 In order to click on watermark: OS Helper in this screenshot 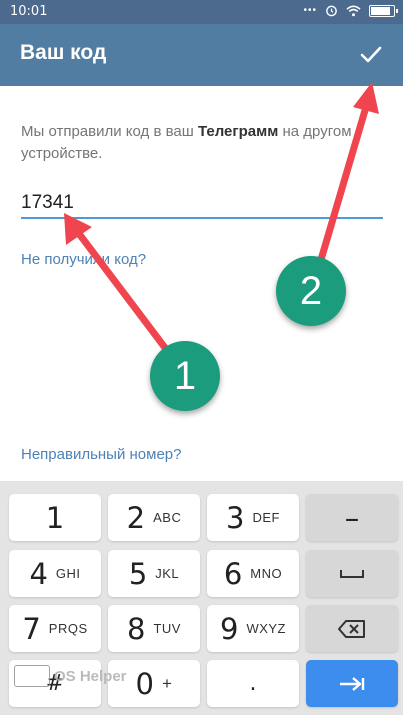, I will do `click(70, 676)`.